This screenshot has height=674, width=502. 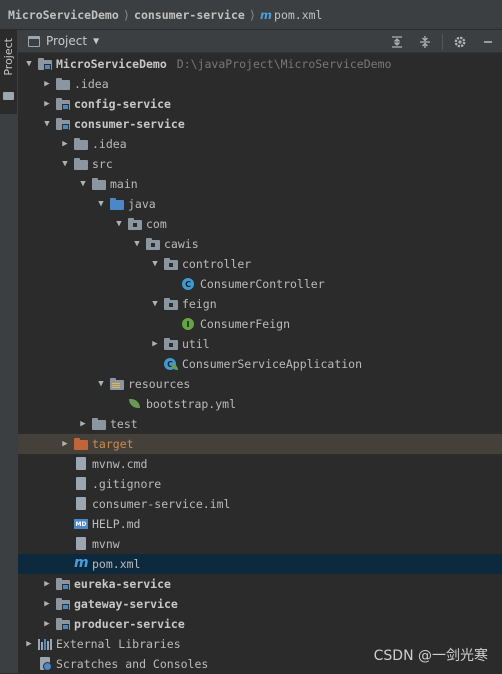 I want to click on tree-item-label: mvnw.cmd, so click(x=119, y=464).